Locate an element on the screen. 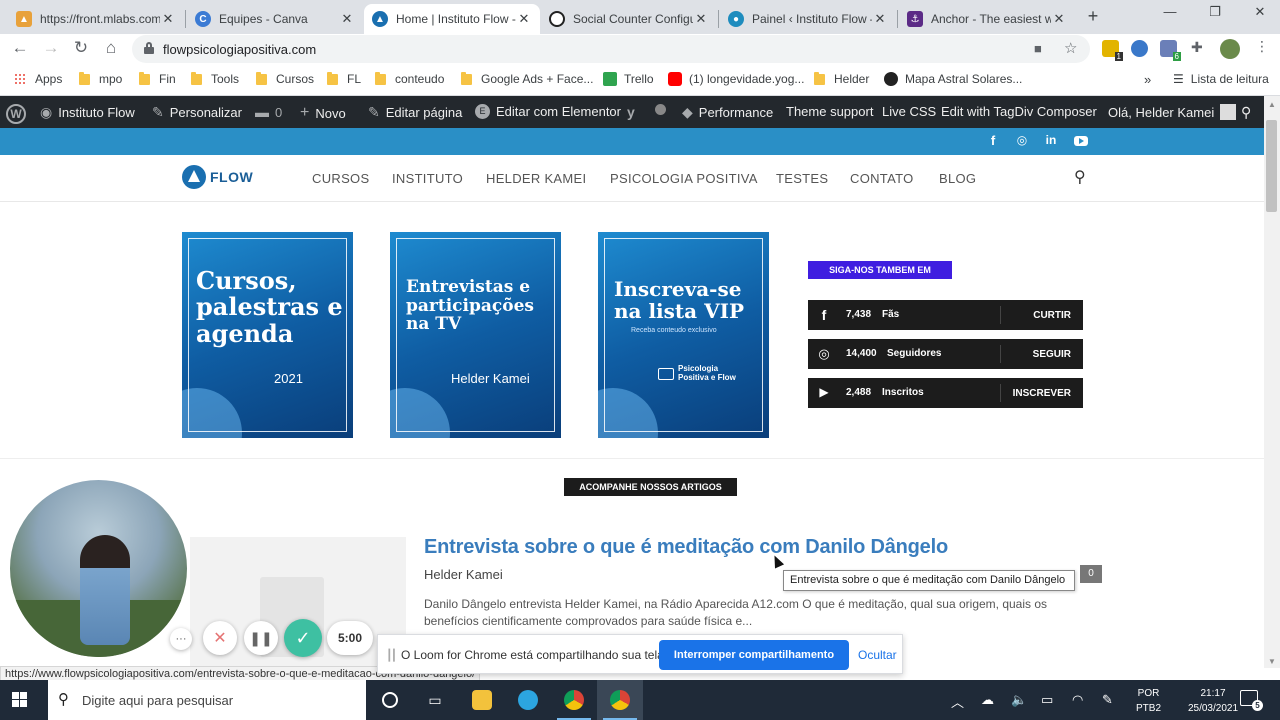 Image resolution: width=1280 pixels, height=720 pixels. tab-mlabs: ▲ https://front.mlabs.com ✕ is located at coordinates (96, 19).